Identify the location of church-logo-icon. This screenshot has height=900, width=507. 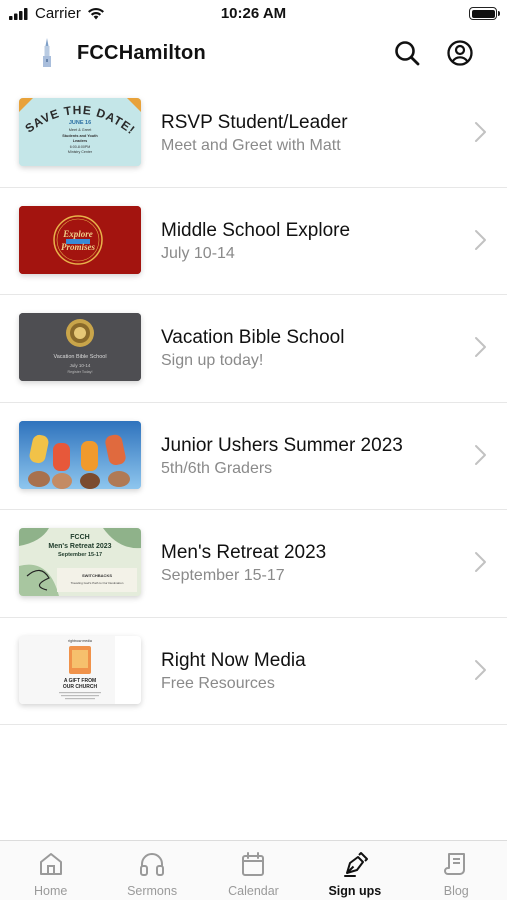
(47, 52).